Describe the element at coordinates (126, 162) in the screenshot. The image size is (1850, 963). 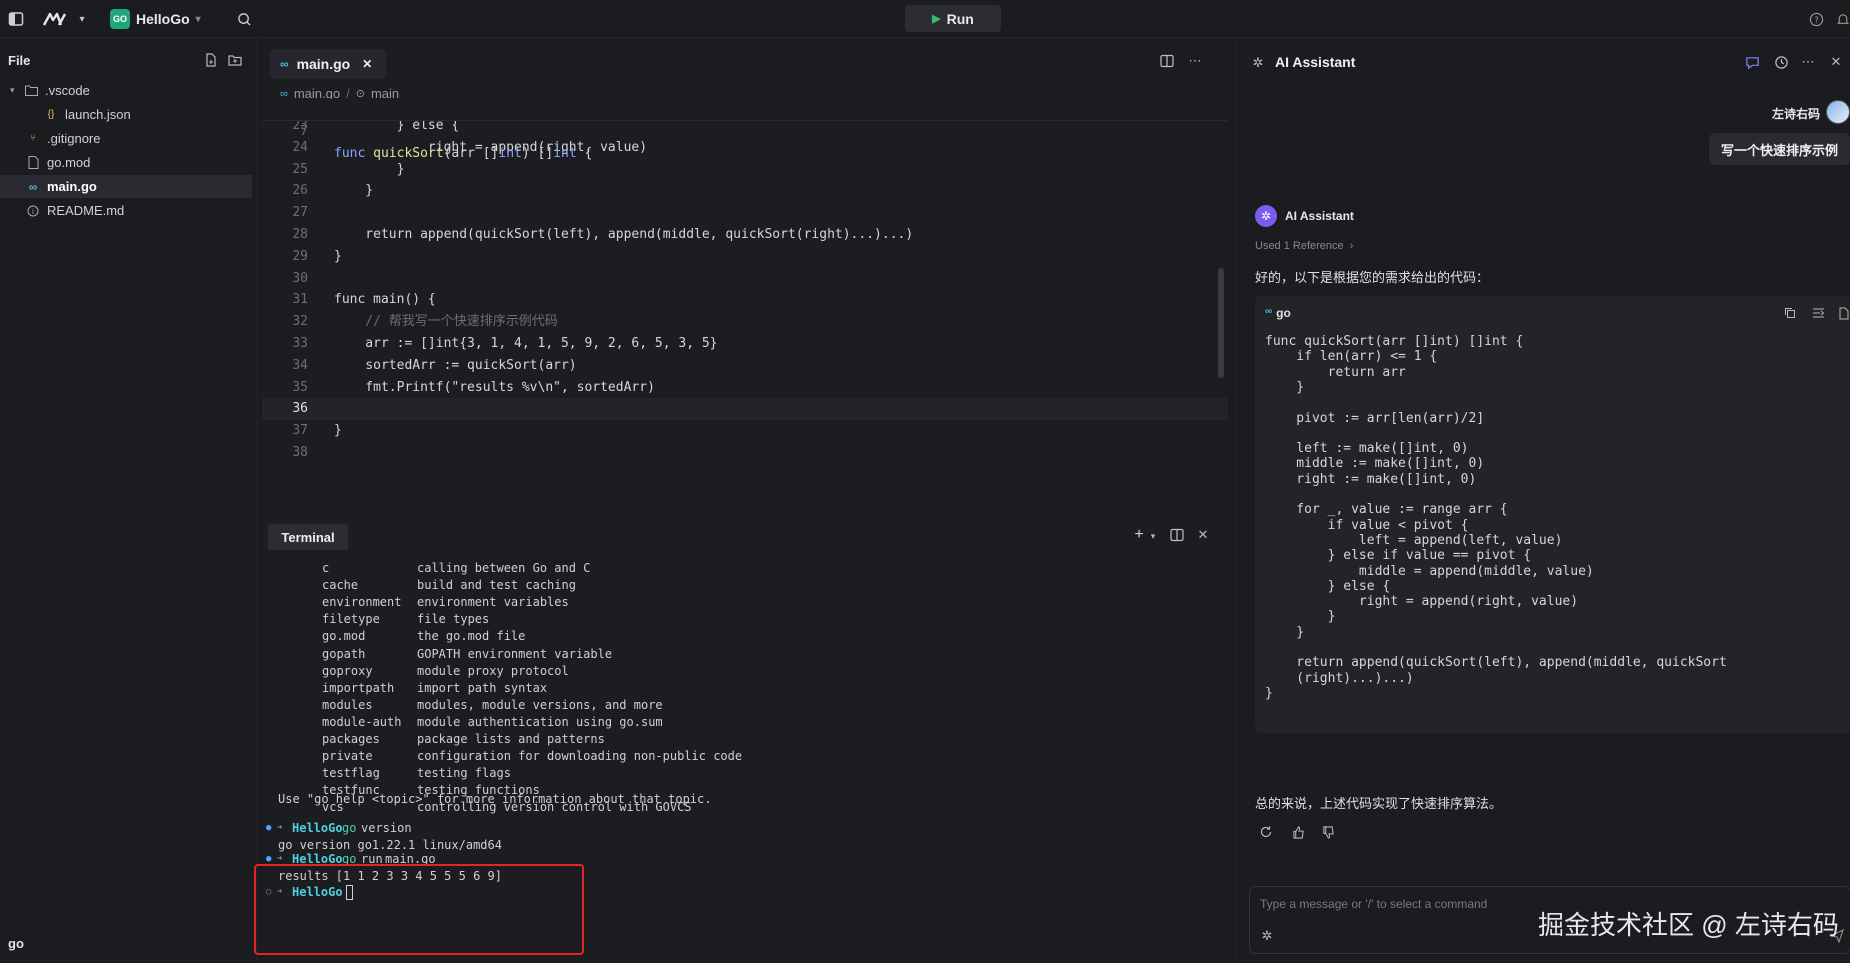
I see `tree-file-go-mod: go.mod` at that location.